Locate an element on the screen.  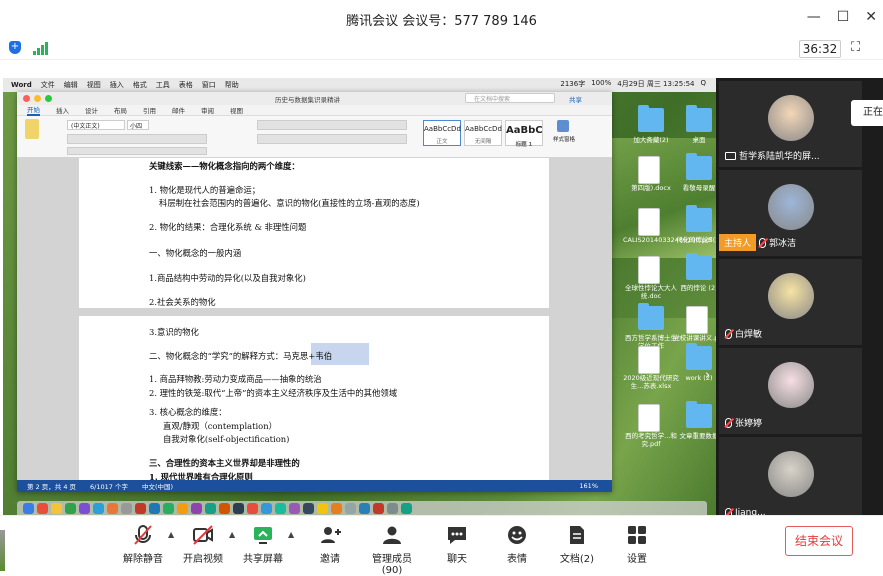
toolbar-button: 管理成员(90) is located at coordinates (392, 550).